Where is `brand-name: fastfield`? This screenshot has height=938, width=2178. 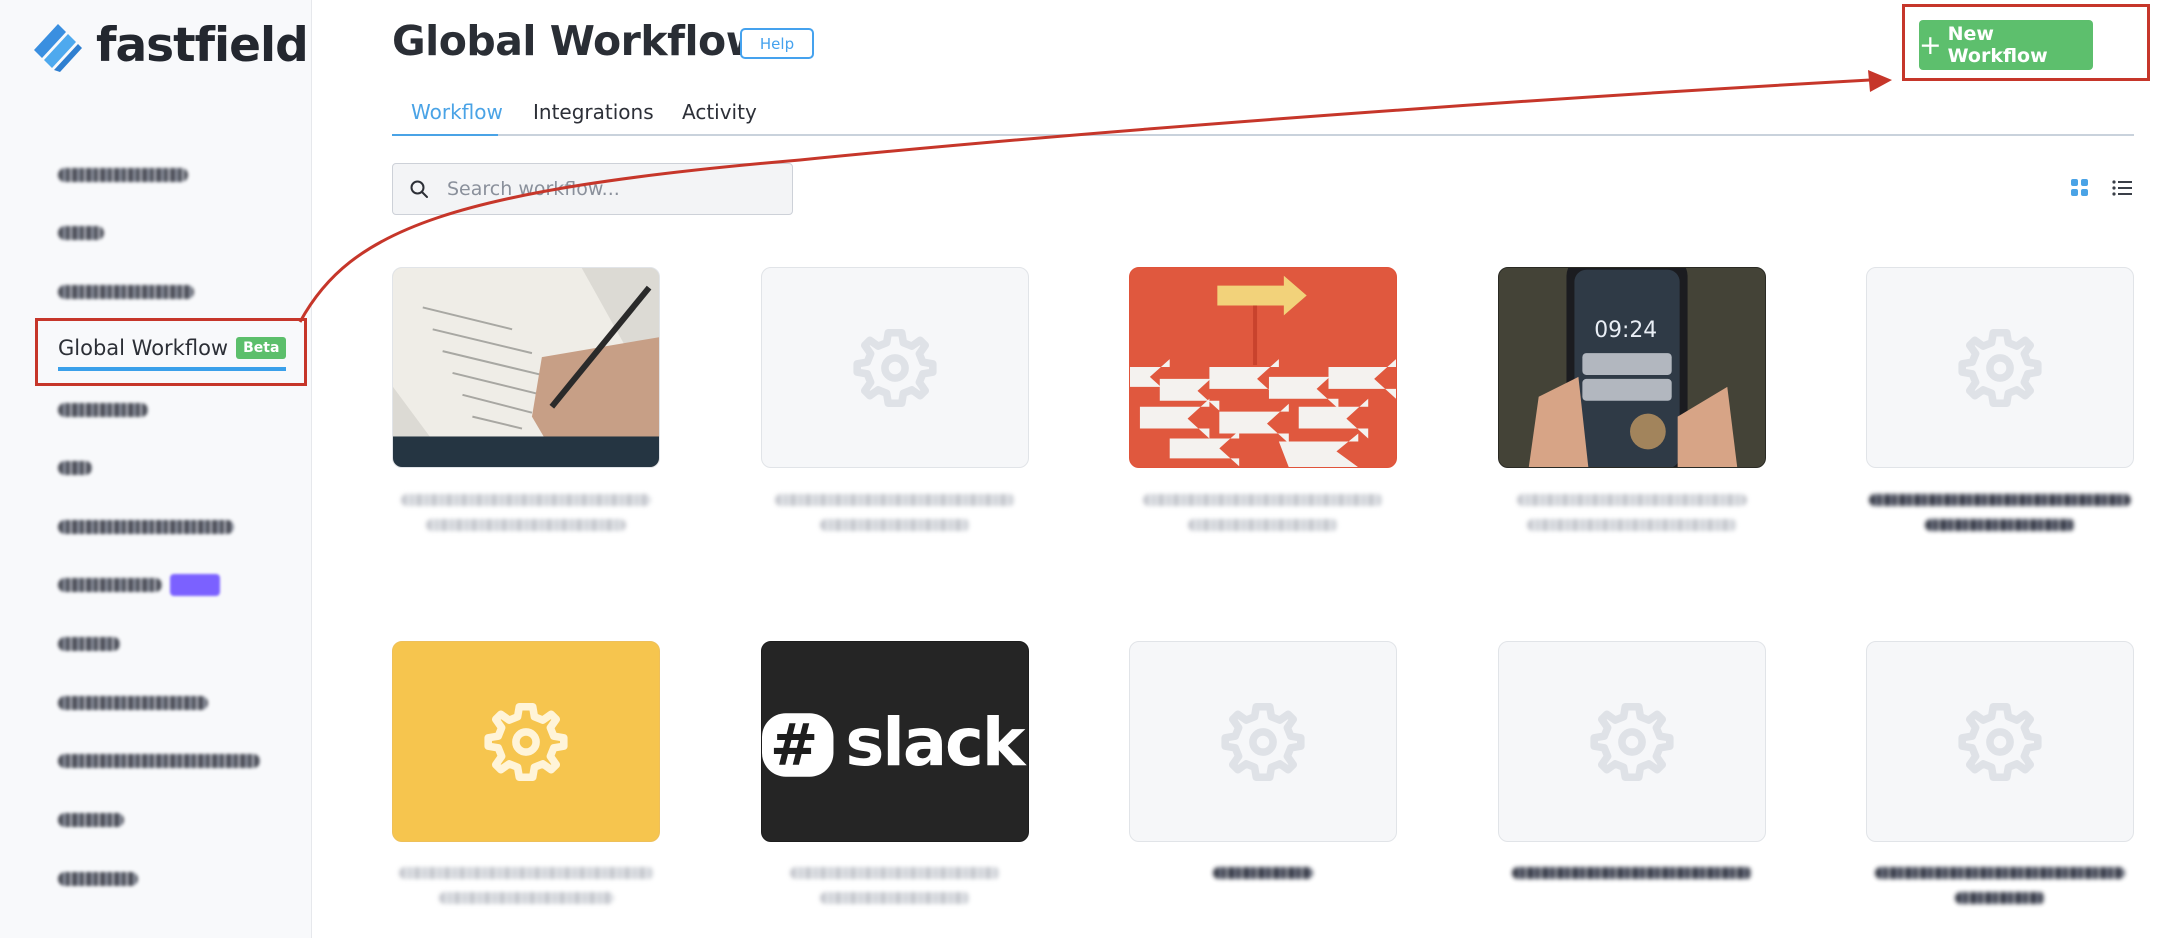
brand-name: fastfield is located at coordinates (202, 45).